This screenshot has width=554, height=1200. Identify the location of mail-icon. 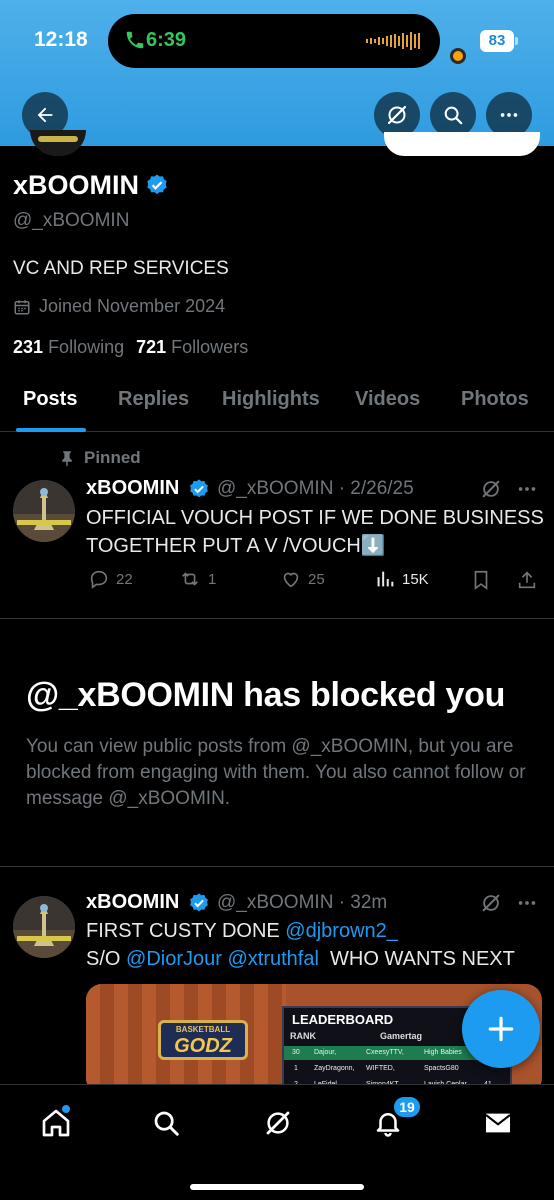
(498, 1123).